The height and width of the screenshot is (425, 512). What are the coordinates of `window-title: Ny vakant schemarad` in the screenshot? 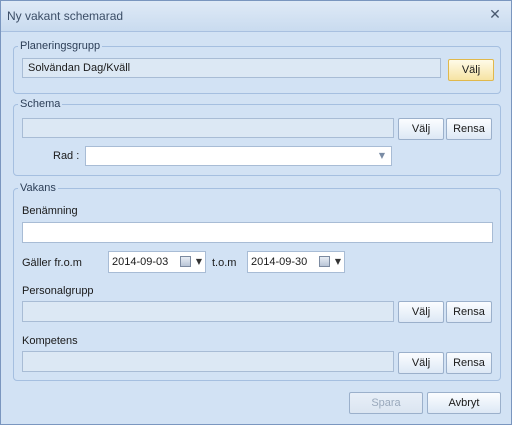 It's located at (65, 16).